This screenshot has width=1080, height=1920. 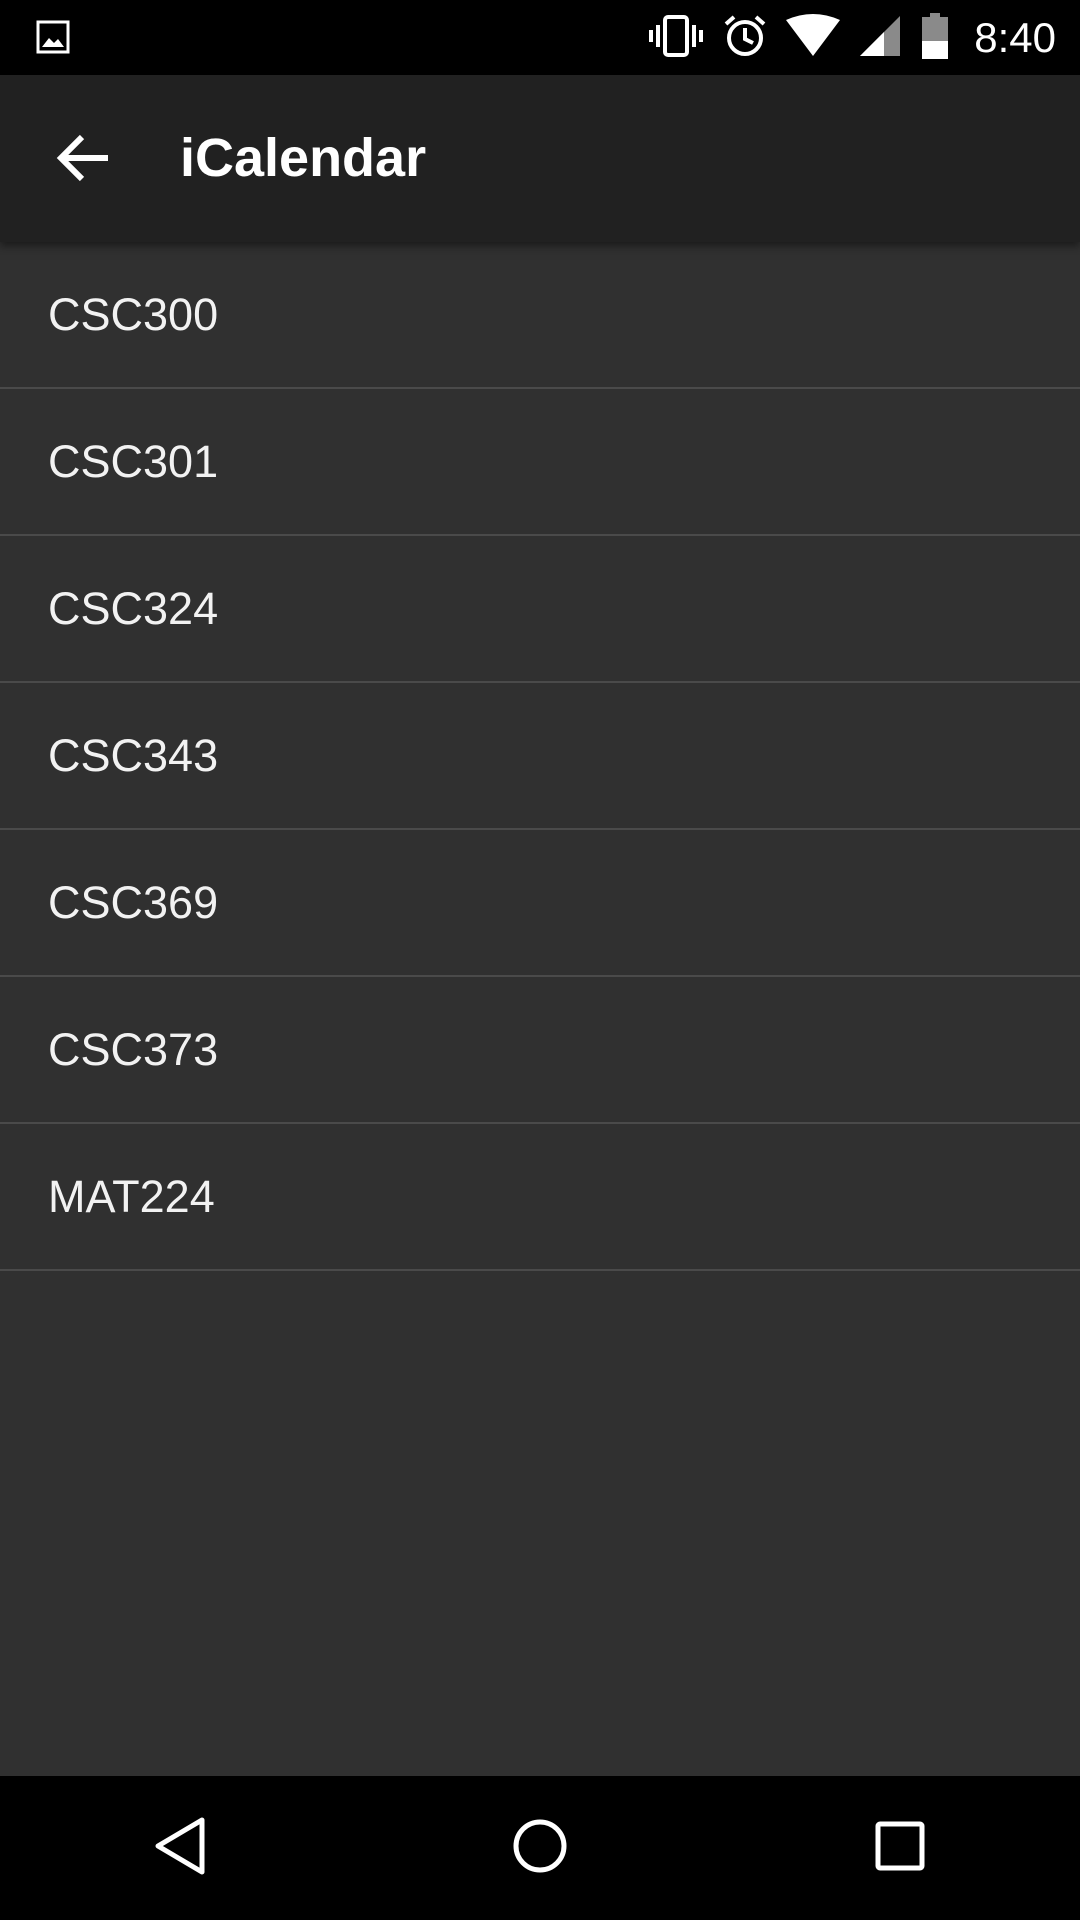 What do you see at coordinates (813, 38) in the screenshot?
I see `wifi-icon` at bounding box center [813, 38].